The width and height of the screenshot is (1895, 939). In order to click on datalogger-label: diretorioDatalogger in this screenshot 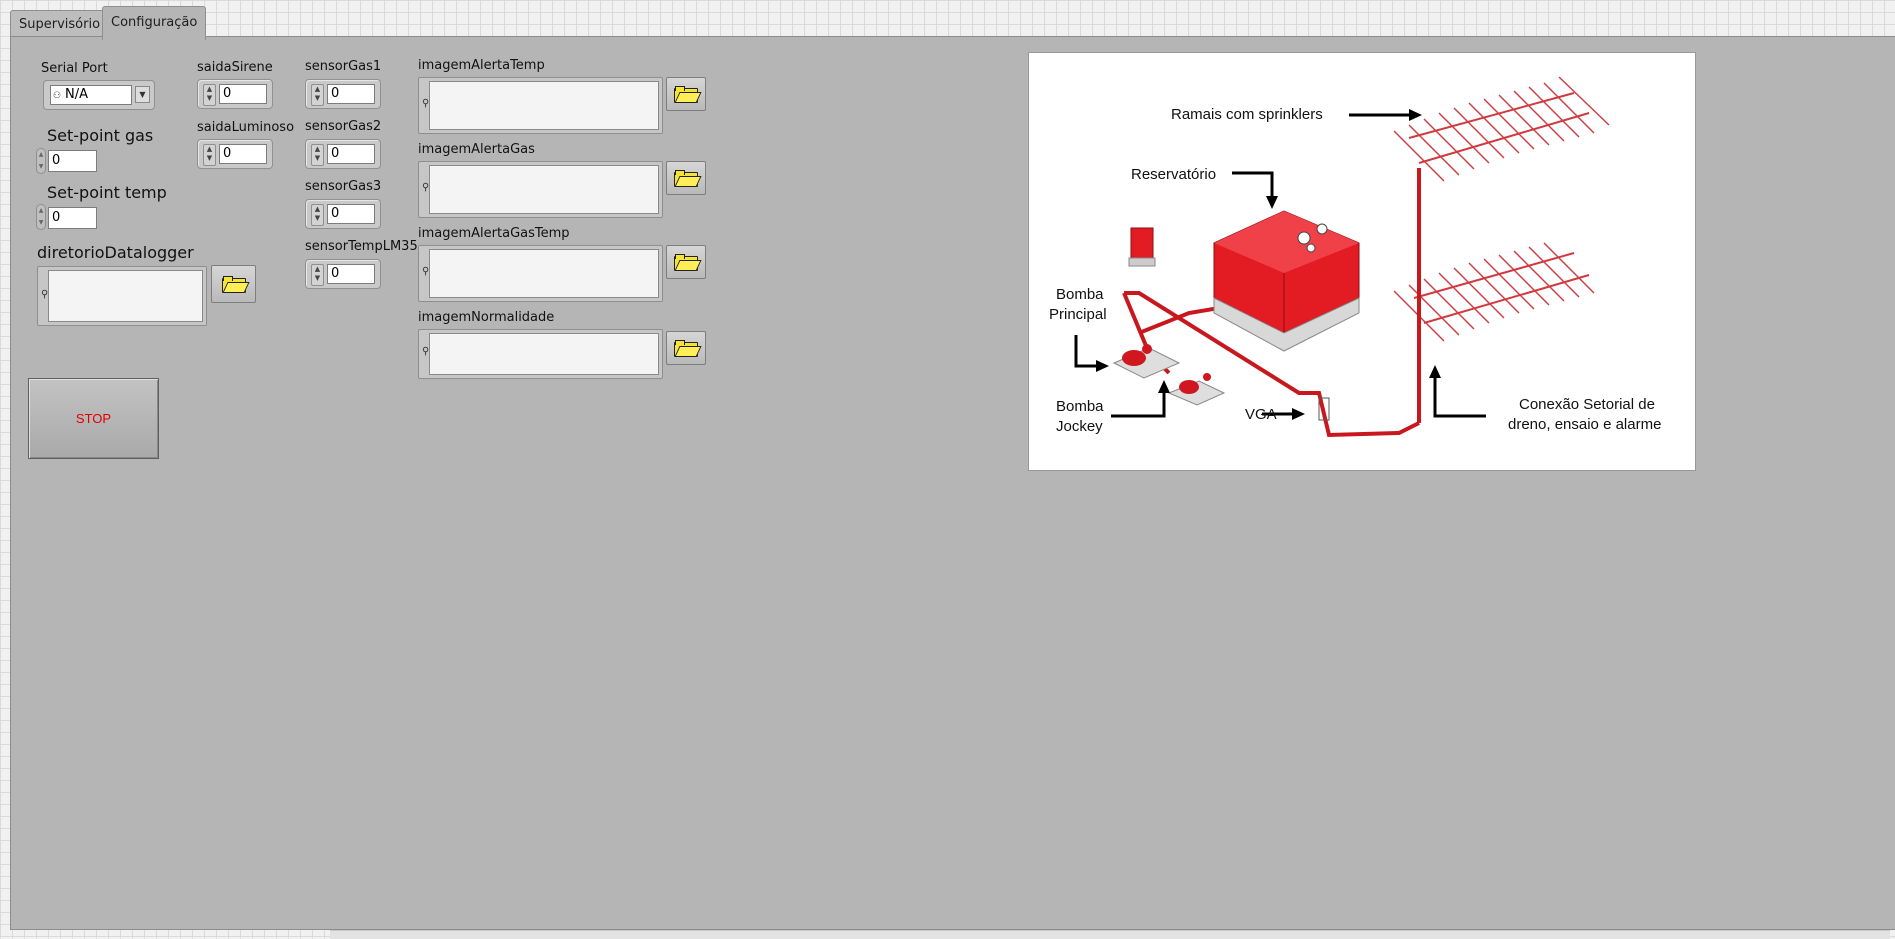, I will do `click(115, 252)`.